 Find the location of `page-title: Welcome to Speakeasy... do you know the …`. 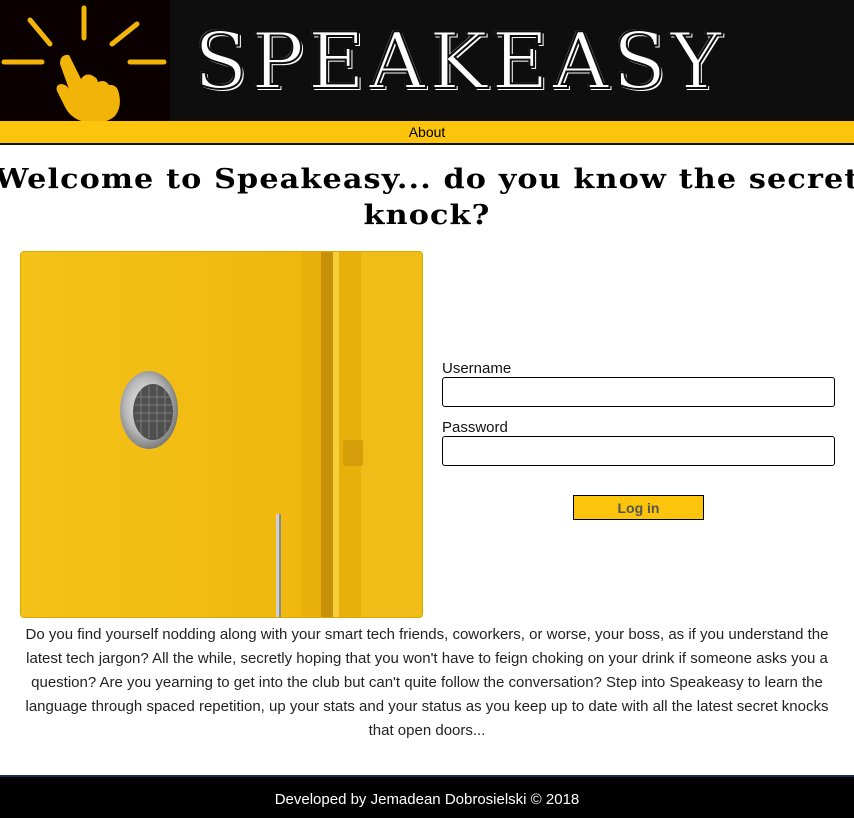

page-title: Welcome to Speakeasy... do you know the … is located at coordinates (427, 197).